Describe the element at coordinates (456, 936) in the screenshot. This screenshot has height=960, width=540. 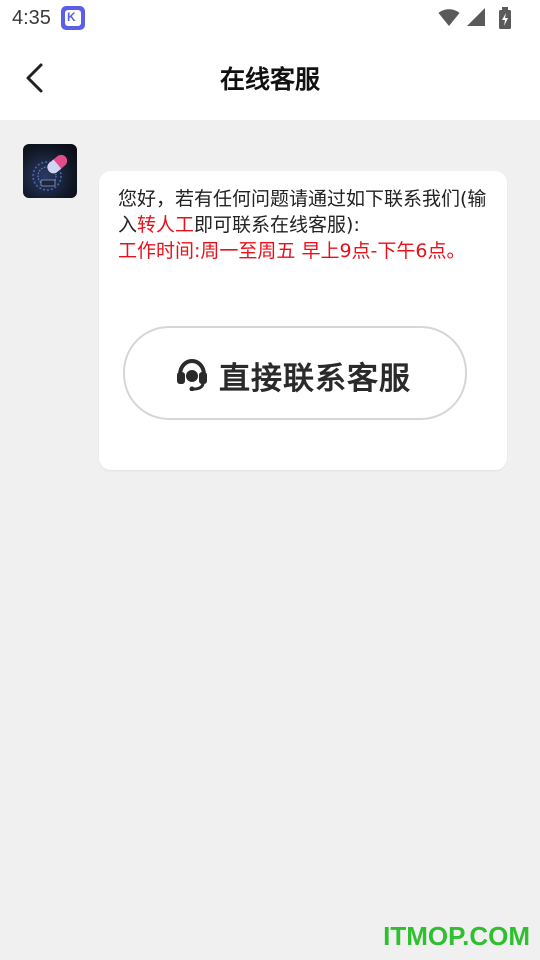
I see `site-watermark: ITMOP.COM` at that location.